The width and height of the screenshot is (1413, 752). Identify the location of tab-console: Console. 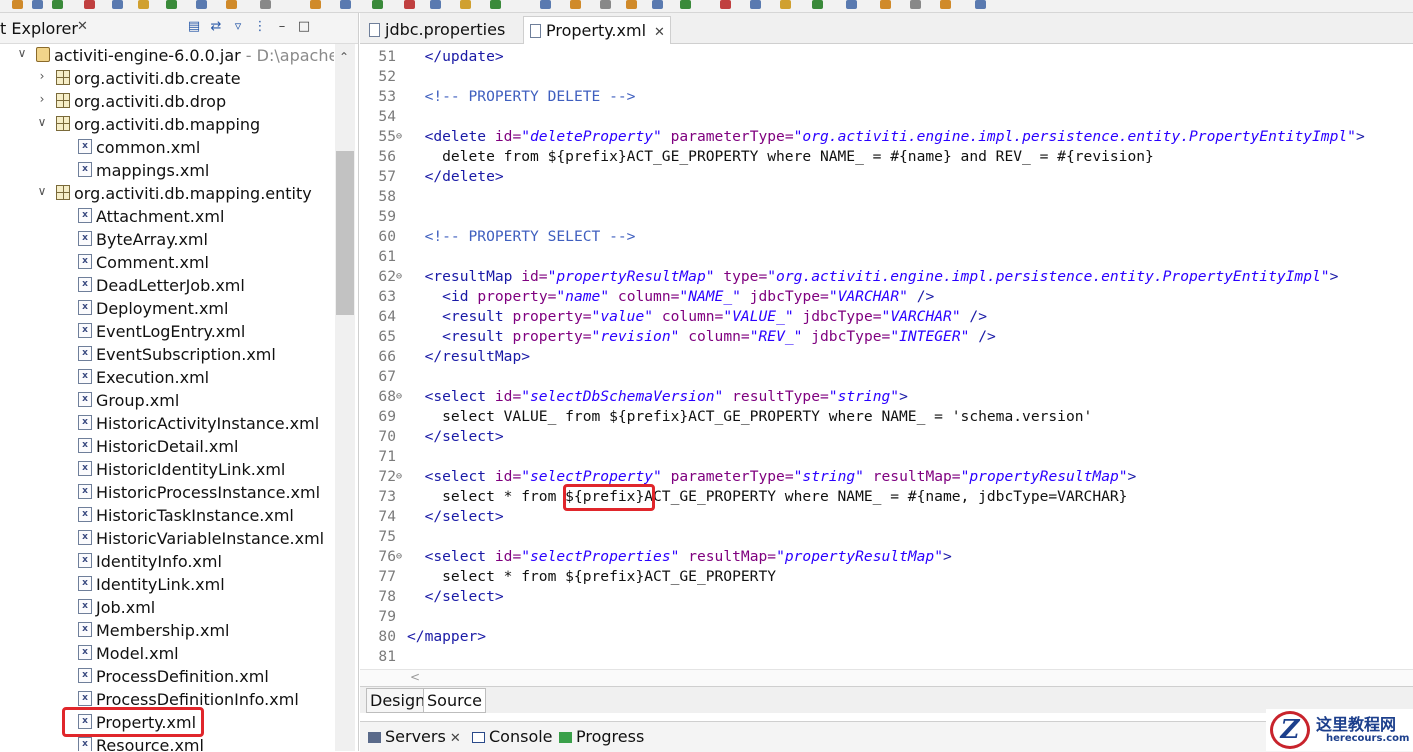
(512, 736).